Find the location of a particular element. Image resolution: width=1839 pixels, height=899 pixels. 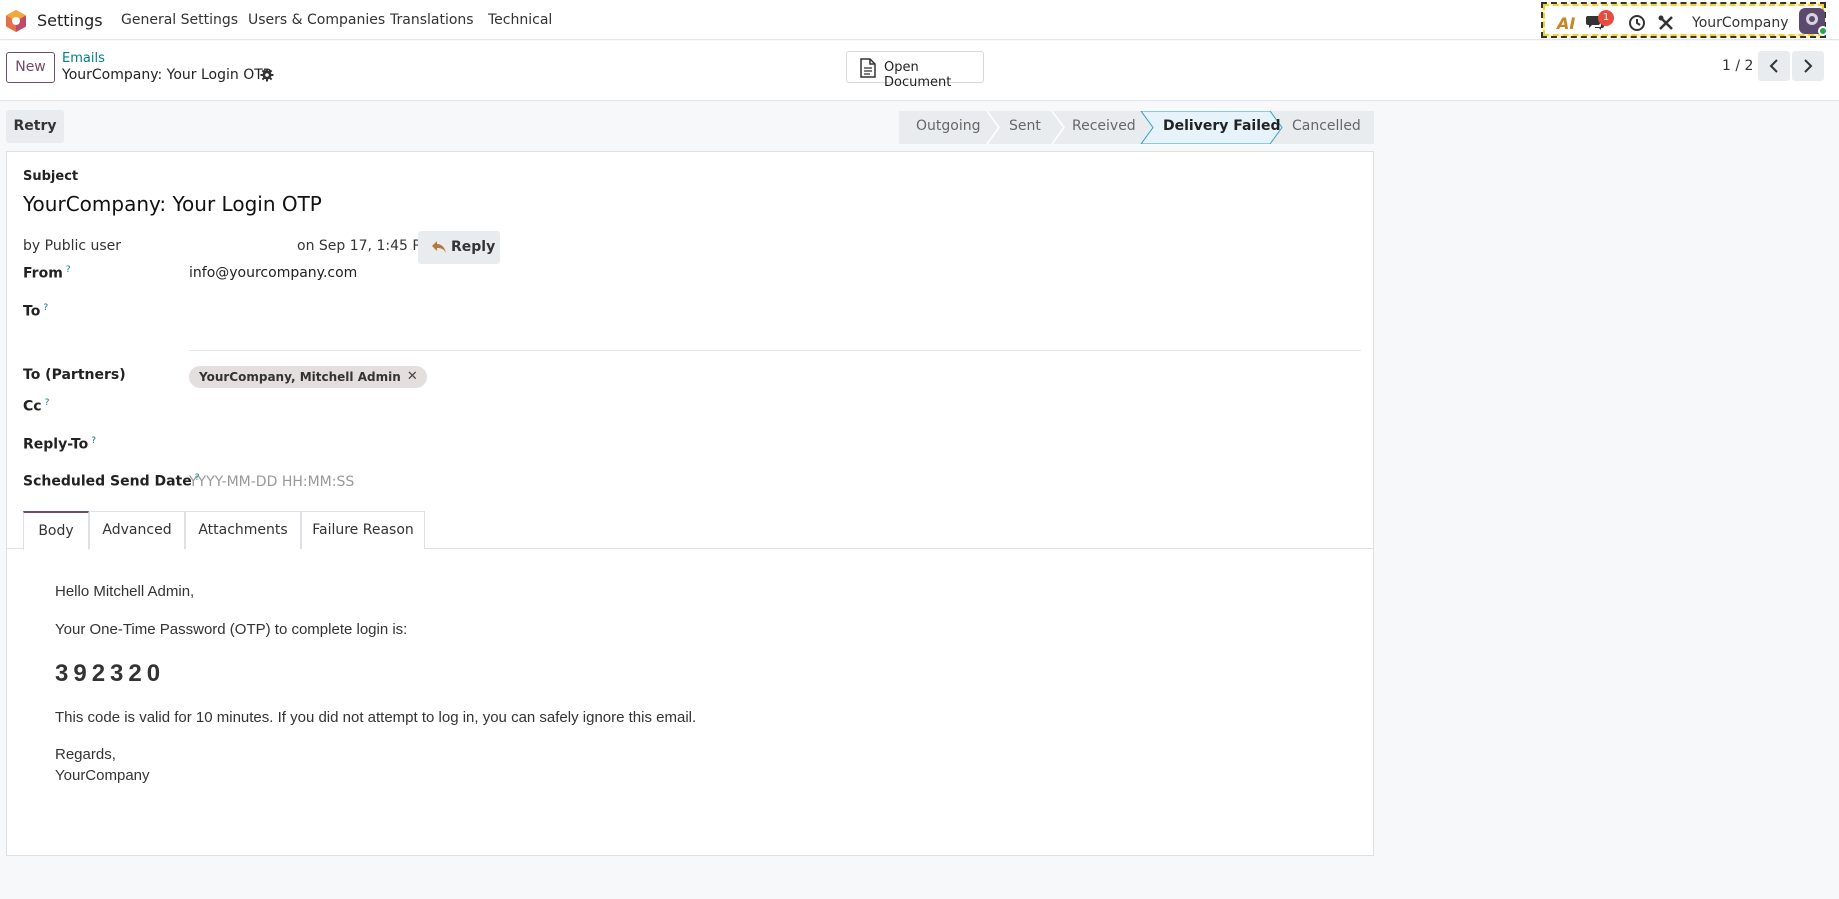

pager-value: 1 / 2 is located at coordinates (1737, 66).